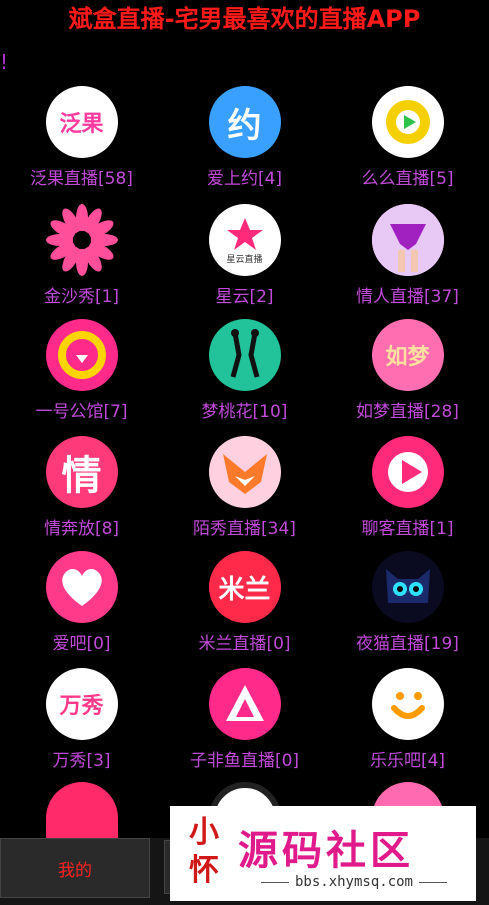 Image resolution: width=489 pixels, height=905 pixels. Describe the element at coordinates (244, 644) in the screenshot. I see `app-label: 米兰直播[0]` at that location.